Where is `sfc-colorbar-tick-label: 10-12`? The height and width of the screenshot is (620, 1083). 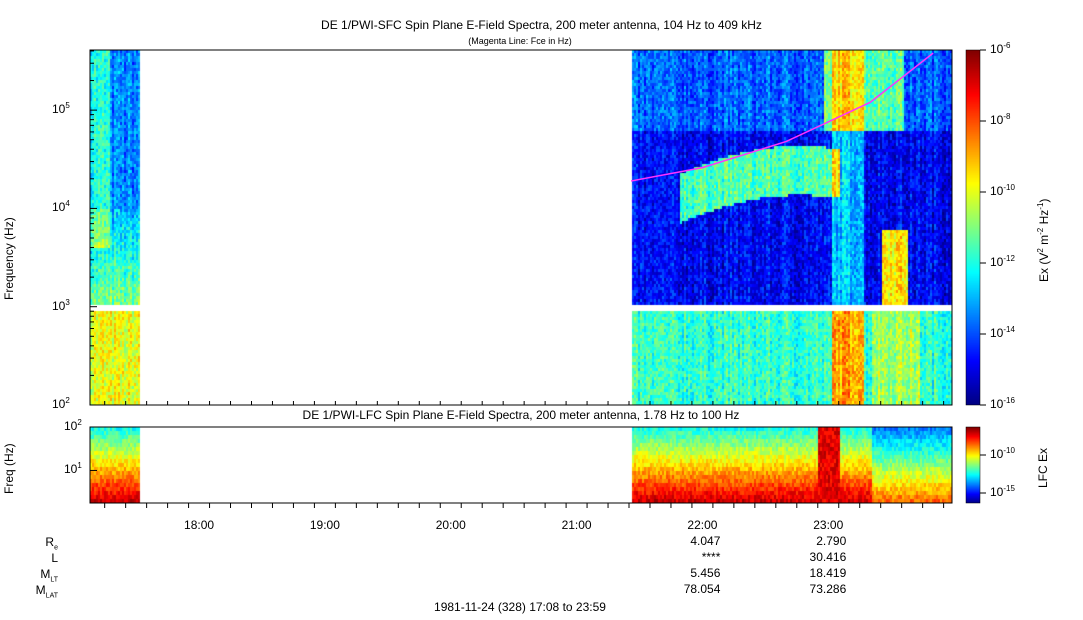 sfc-colorbar-tick-label: 10-12 is located at coordinates (1002, 261).